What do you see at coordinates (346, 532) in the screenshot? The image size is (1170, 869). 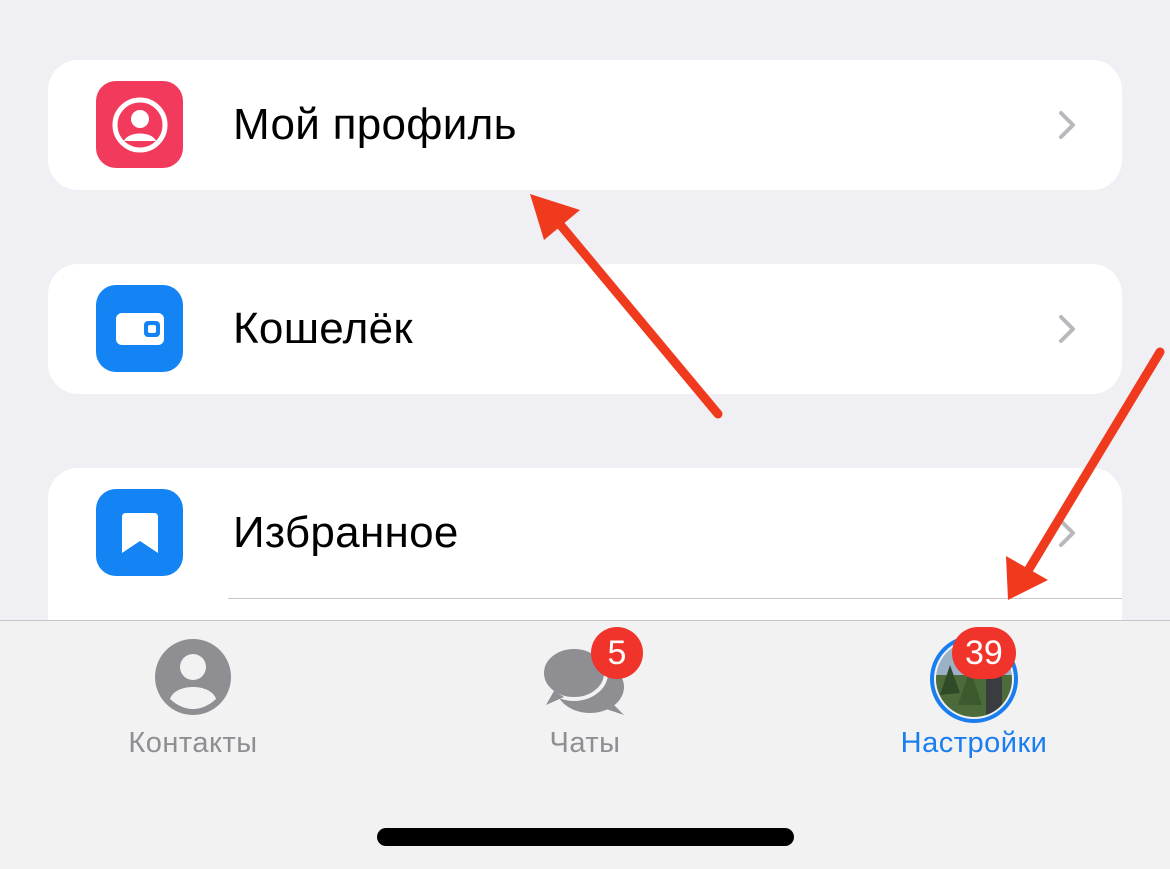 I see `menu-item-label: Избранное` at bounding box center [346, 532].